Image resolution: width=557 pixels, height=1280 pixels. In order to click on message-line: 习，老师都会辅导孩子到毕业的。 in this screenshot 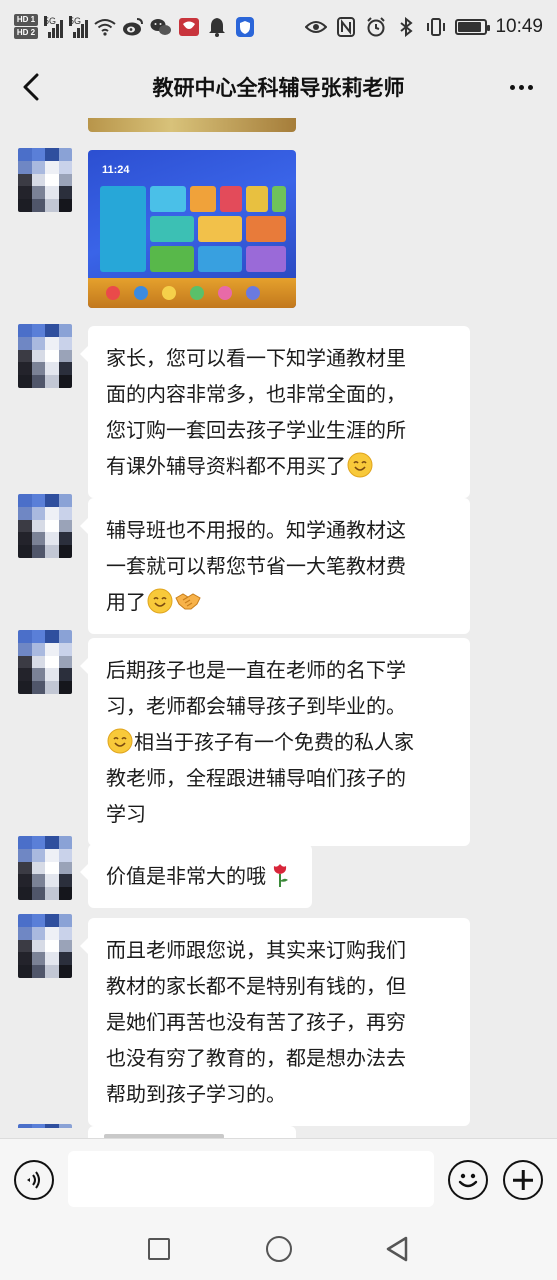, I will do `click(256, 706)`.